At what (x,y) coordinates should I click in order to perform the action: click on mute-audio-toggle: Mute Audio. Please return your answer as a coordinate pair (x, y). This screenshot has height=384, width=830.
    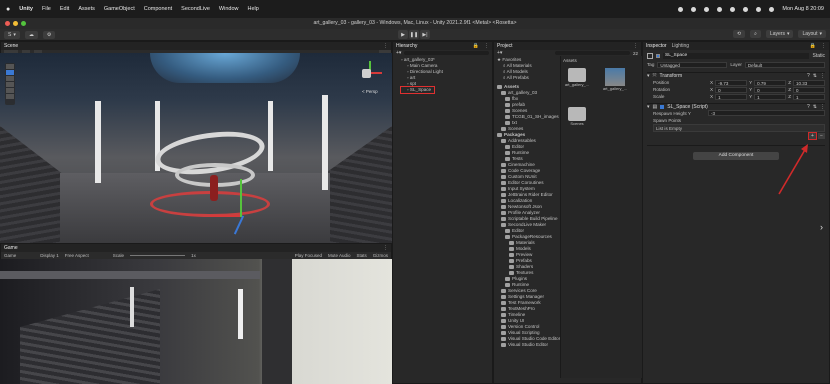
    Looking at the image, I should click on (339, 255).